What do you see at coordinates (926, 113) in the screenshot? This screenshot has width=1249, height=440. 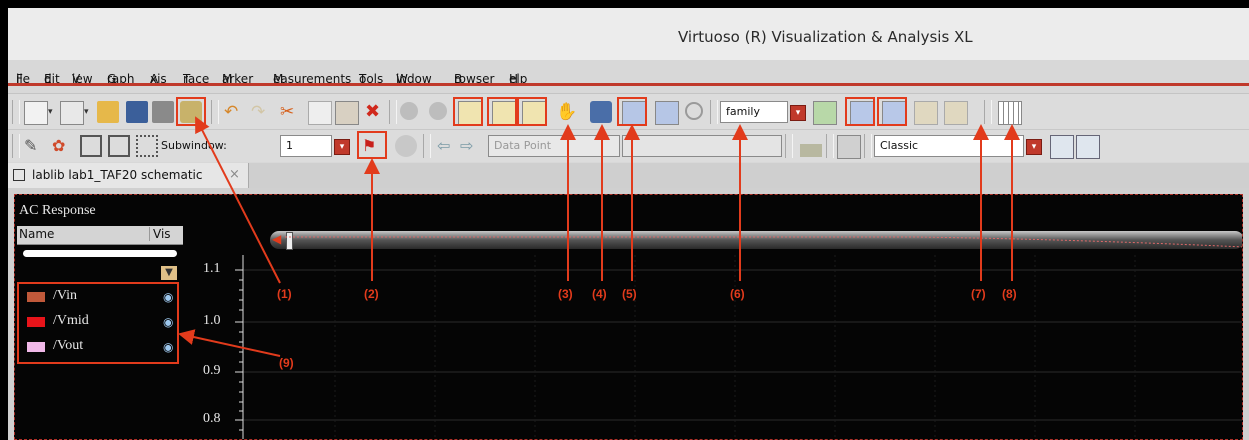 I see `axis-settings-icon` at bounding box center [926, 113].